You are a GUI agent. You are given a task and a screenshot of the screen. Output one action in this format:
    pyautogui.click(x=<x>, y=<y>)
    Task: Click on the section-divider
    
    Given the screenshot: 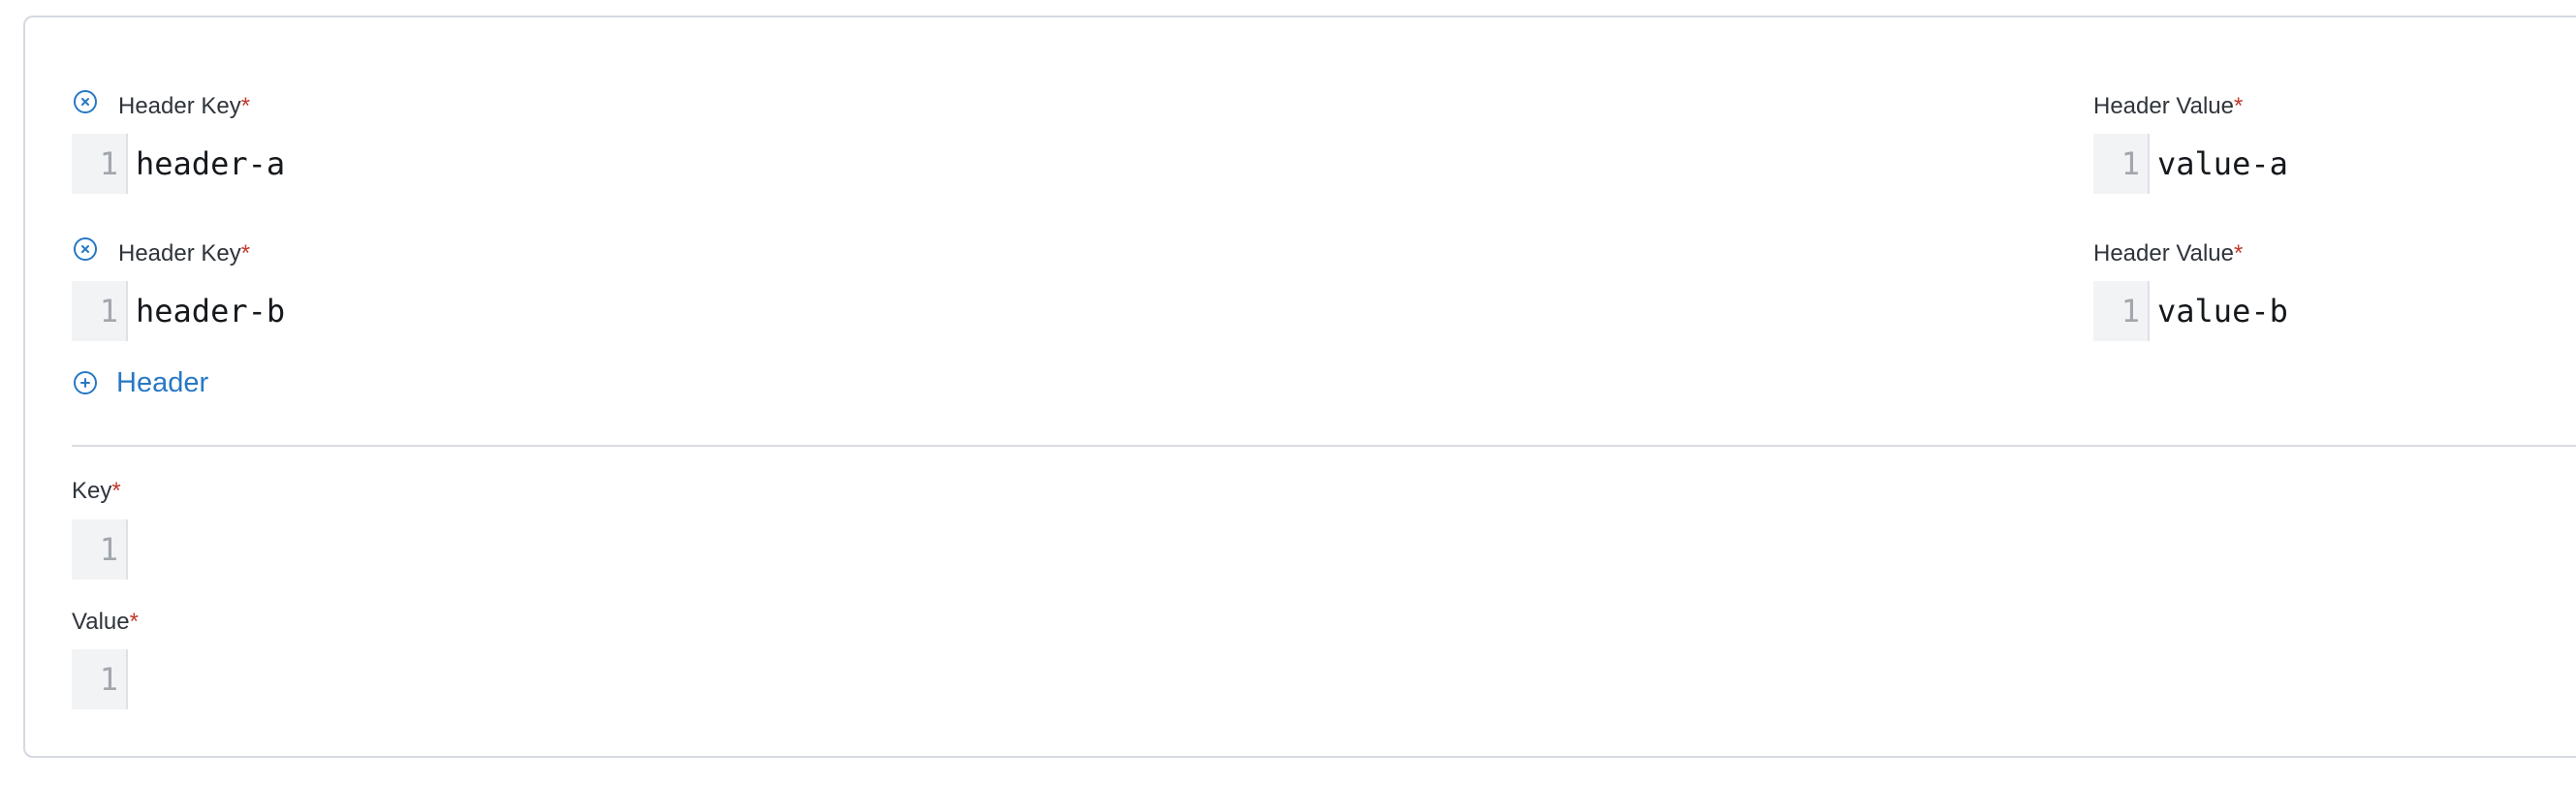 What is the action you would take?
    pyautogui.click(x=1324, y=446)
    